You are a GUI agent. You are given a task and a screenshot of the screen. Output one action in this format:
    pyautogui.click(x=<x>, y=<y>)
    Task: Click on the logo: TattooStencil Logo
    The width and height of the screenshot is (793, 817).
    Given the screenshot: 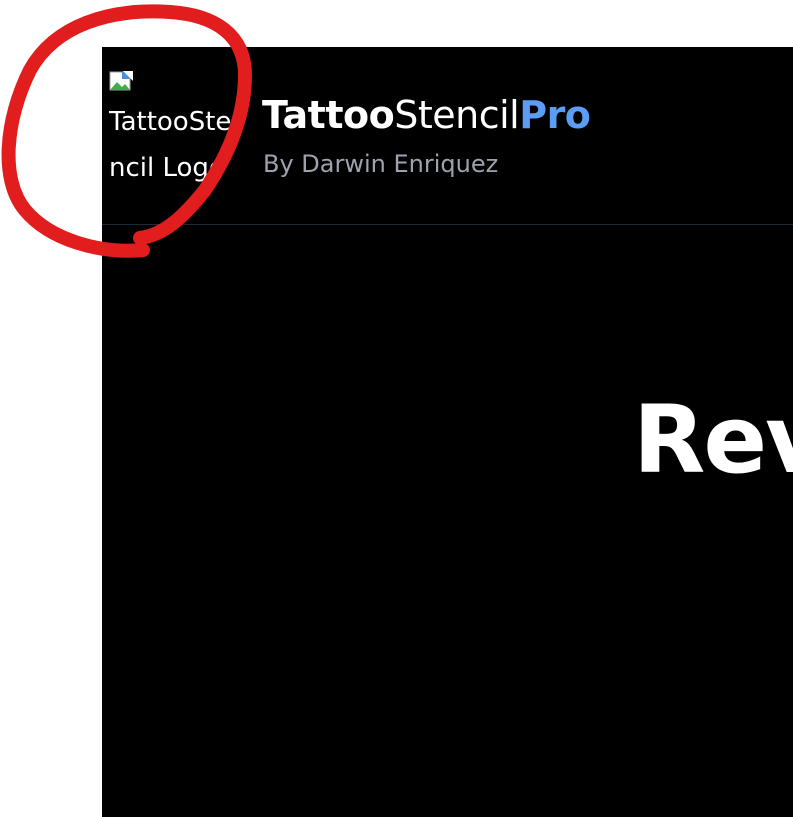 What is the action you would take?
    pyautogui.click(x=174, y=131)
    